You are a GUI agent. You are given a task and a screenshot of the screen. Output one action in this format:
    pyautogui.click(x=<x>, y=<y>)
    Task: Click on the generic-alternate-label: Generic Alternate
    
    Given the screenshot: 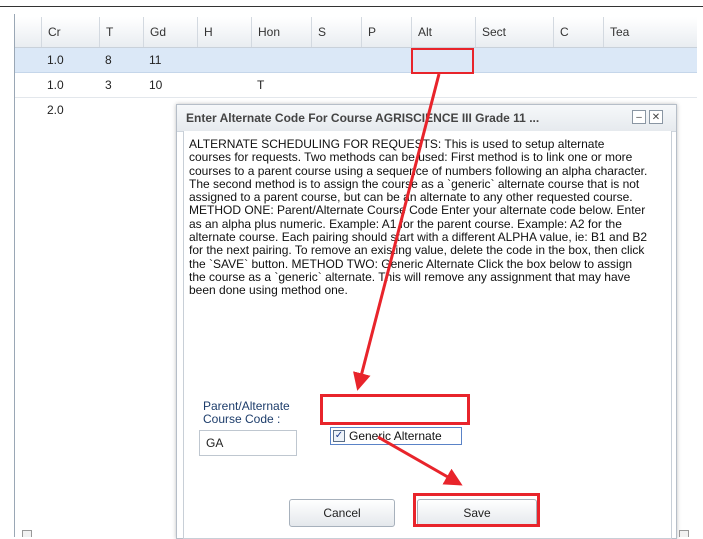 What is the action you would take?
    pyautogui.click(x=395, y=436)
    